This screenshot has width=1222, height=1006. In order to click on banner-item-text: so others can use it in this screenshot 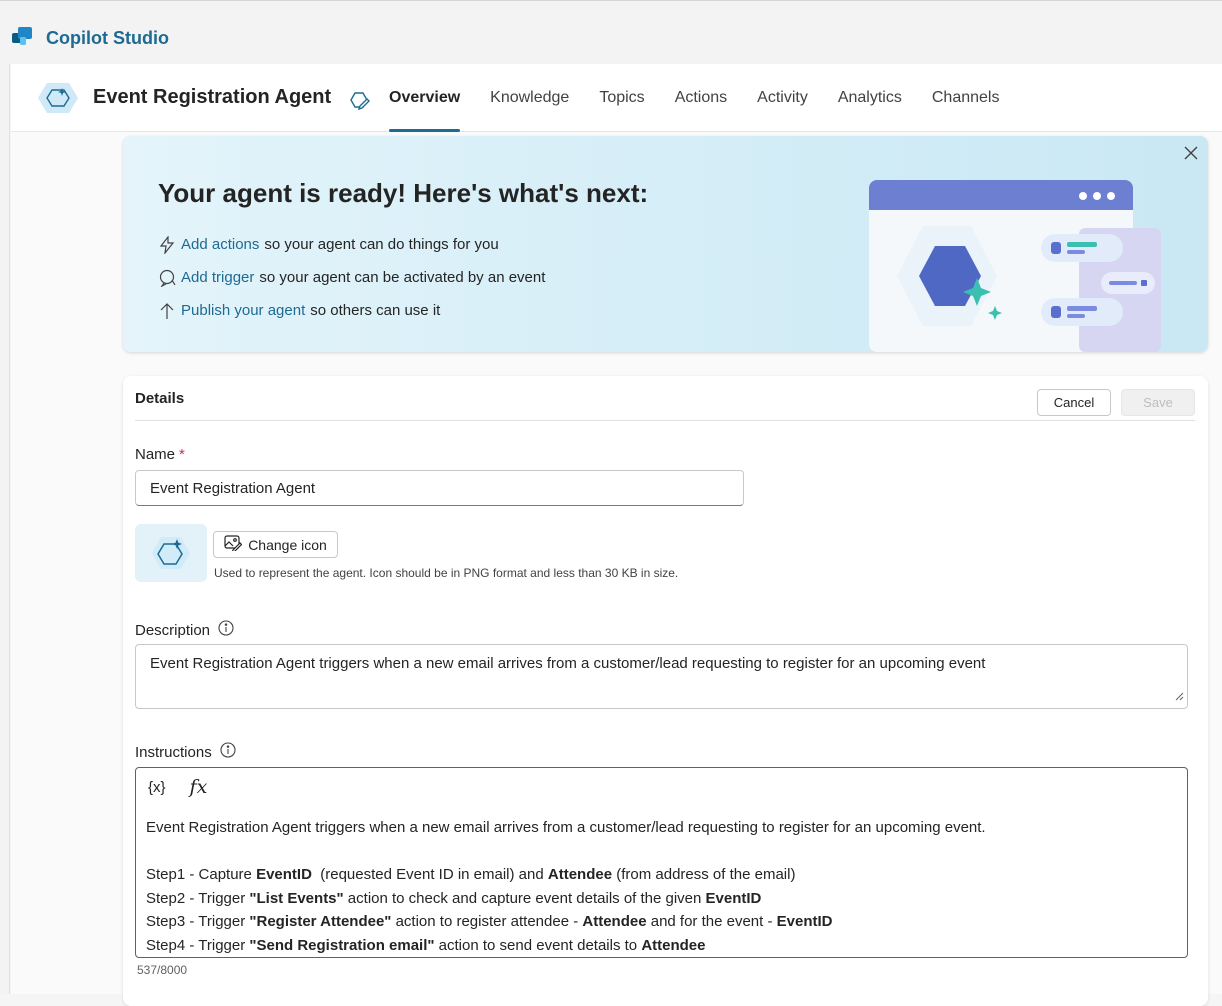, I will do `click(375, 310)`.